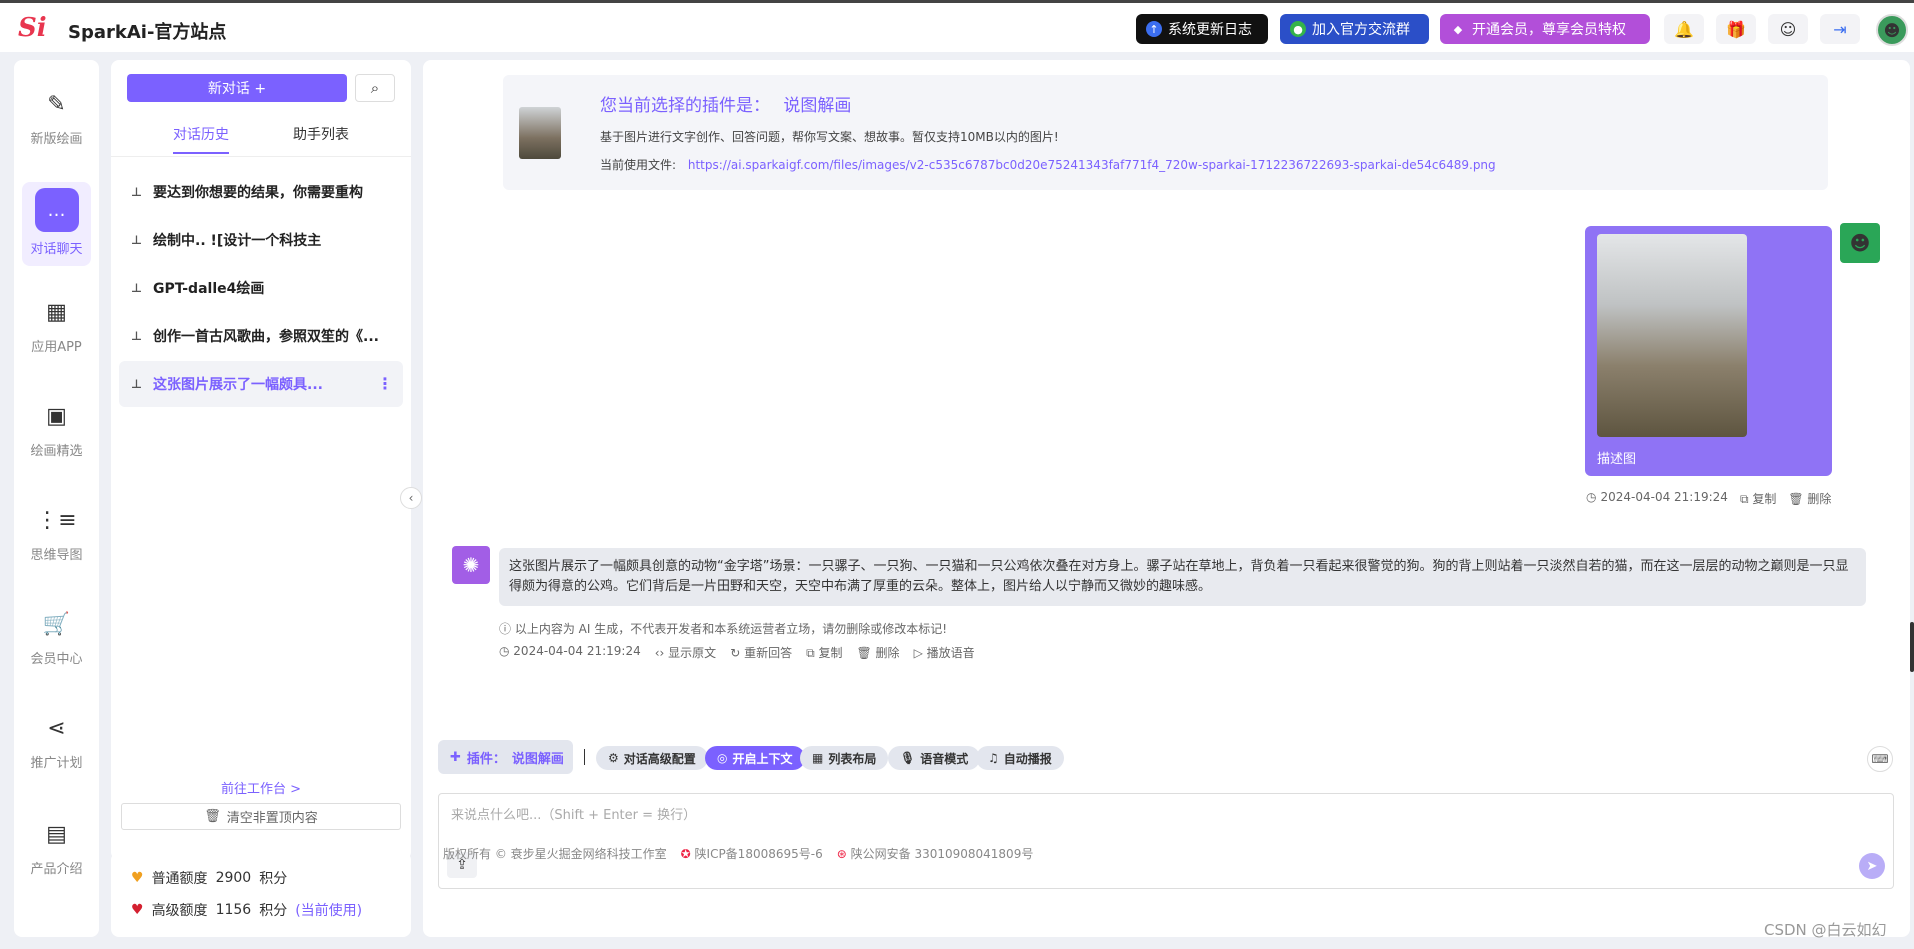 The image size is (1914, 949). What do you see at coordinates (758, 854) in the screenshot?
I see `icp-text: 陕ICP备18008695号-6` at bounding box center [758, 854].